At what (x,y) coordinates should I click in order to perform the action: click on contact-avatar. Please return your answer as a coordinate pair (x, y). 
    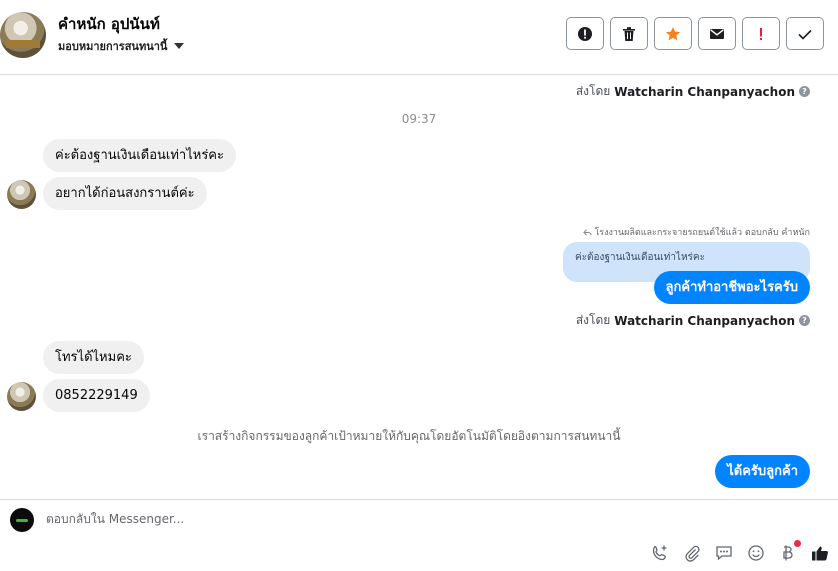
    Looking at the image, I should click on (23, 35).